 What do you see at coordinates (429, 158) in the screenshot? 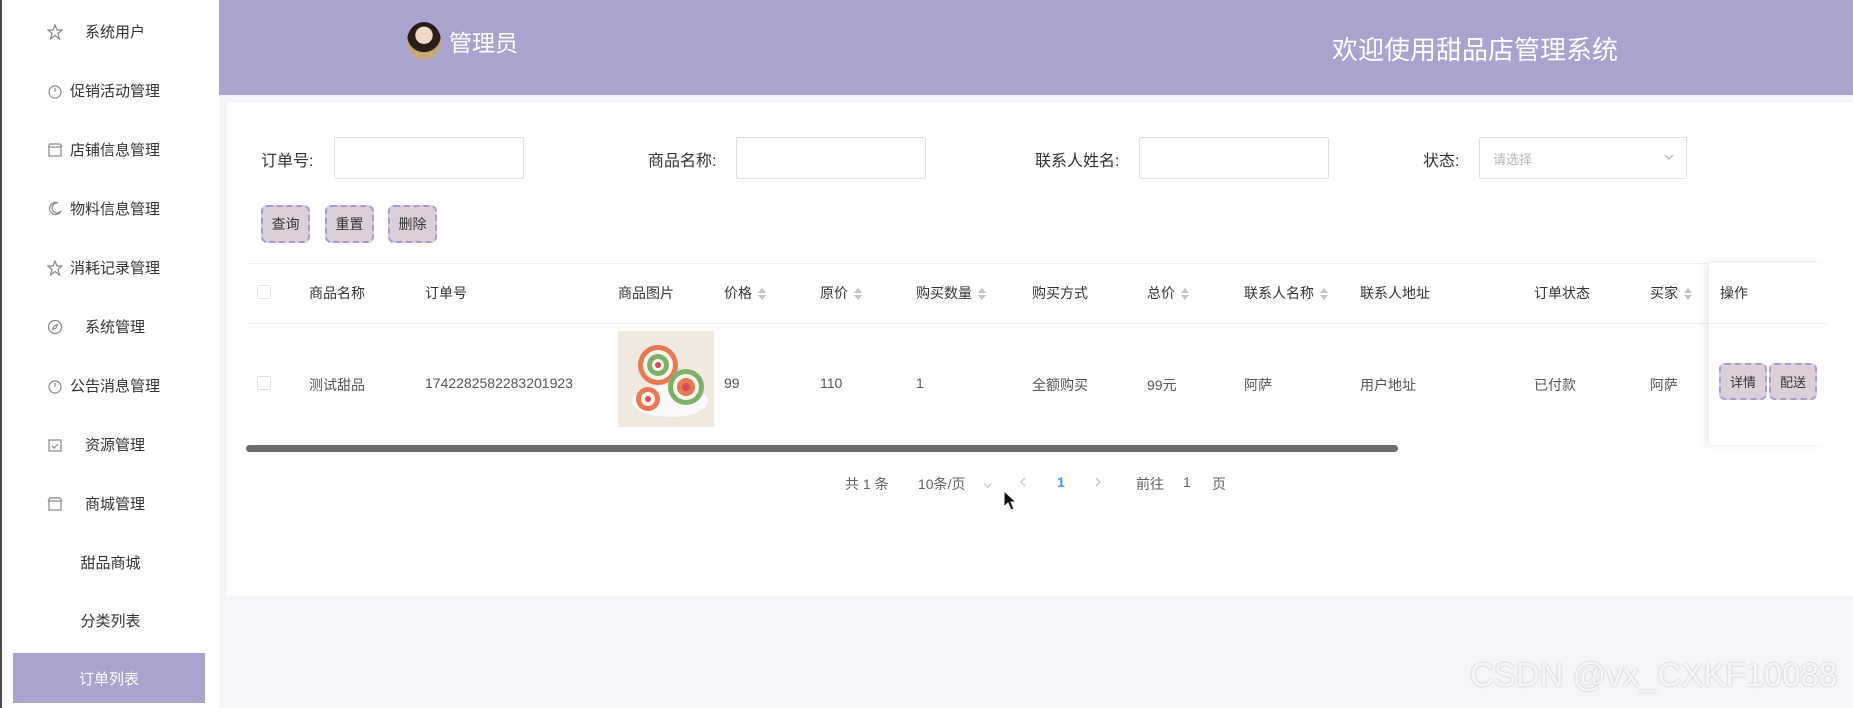
I see `order-no-input` at bounding box center [429, 158].